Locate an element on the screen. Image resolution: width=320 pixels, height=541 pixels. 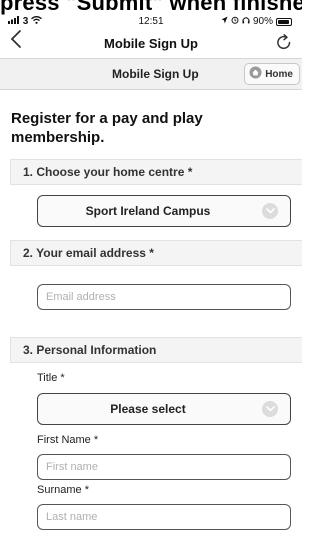
title-select: Please select is located at coordinates (164, 409).